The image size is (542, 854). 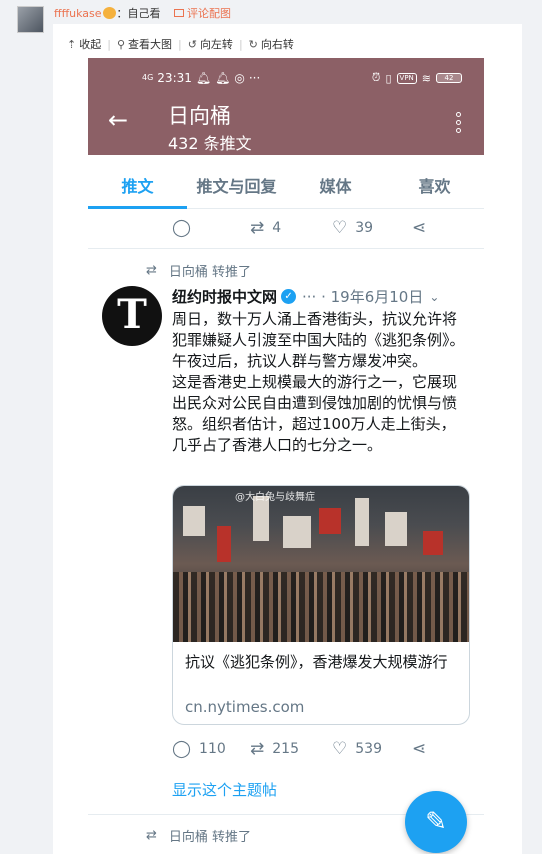 I want to click on collapse-button: ⇡ 收起, so click(x=84, y=44).